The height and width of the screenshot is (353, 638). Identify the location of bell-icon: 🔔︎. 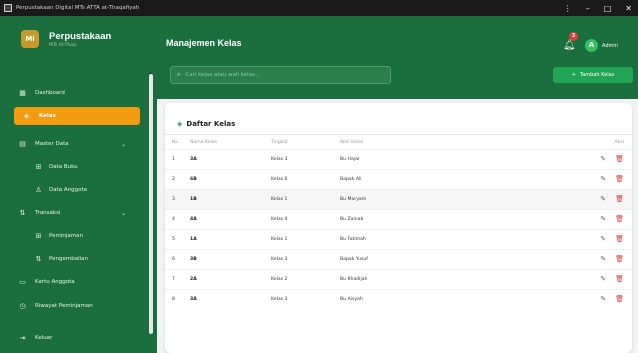
(569, 45).